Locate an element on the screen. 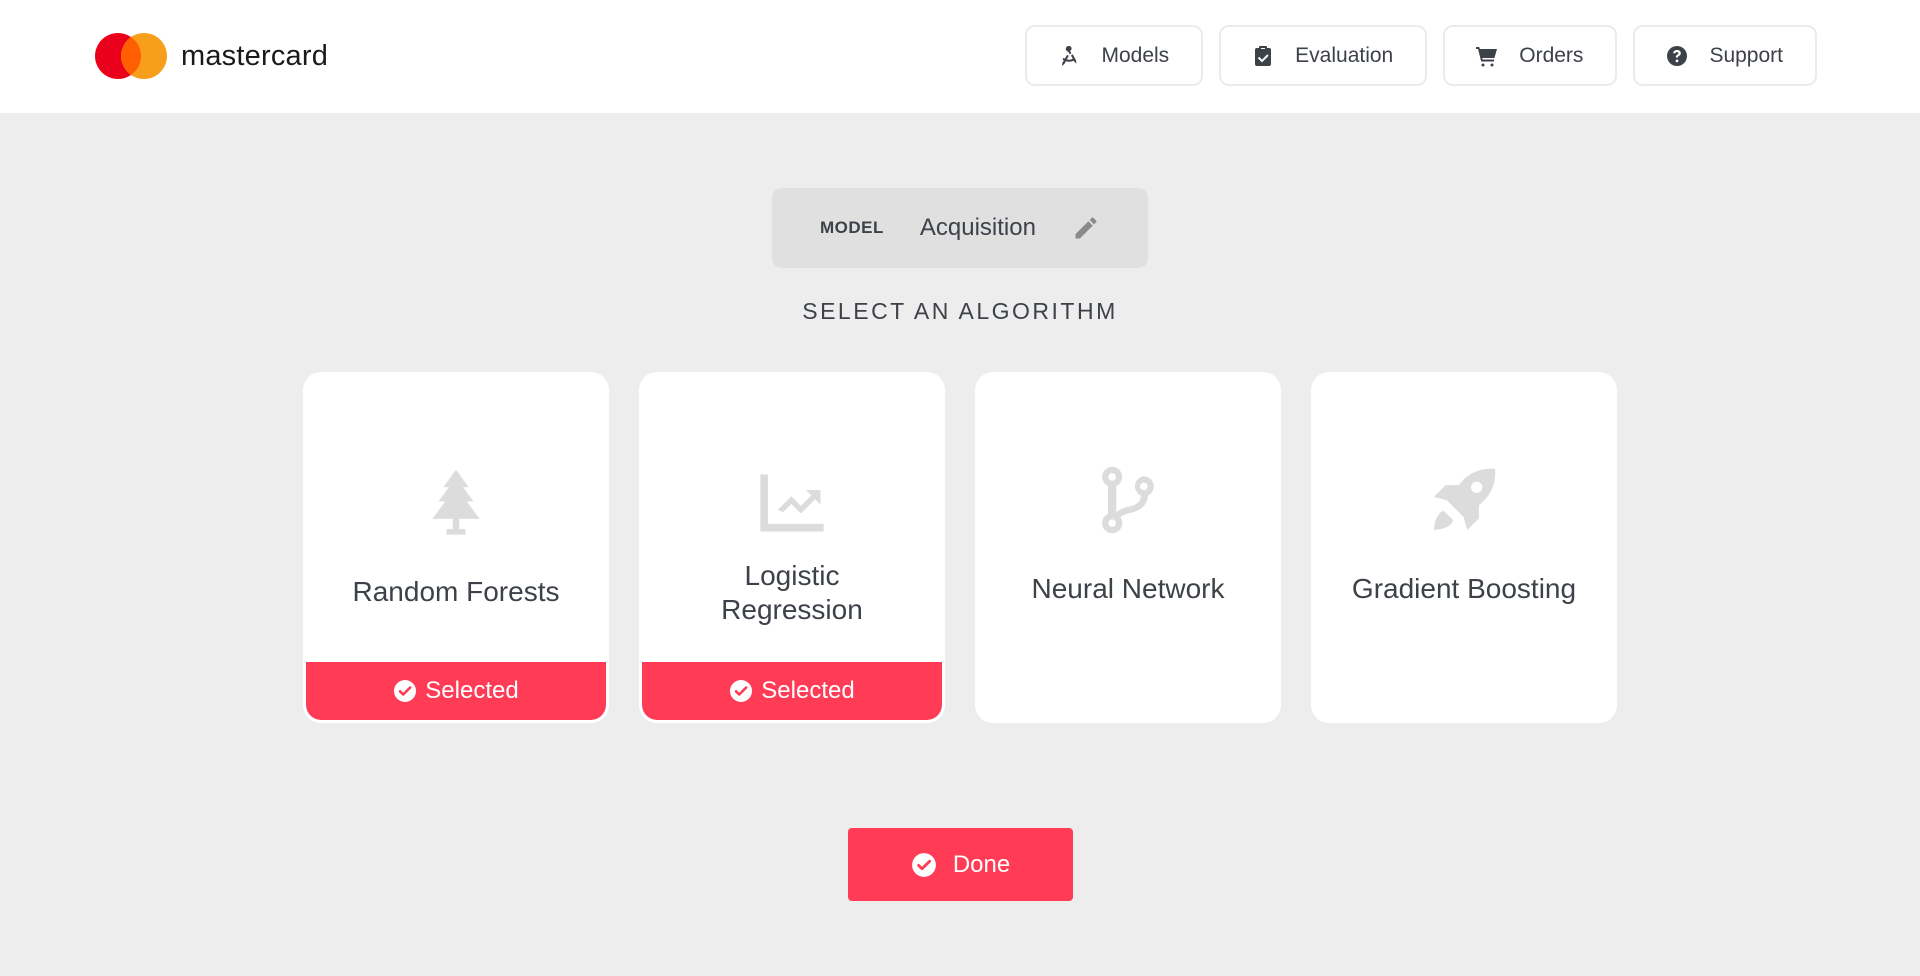  algorithm-label: Random Forests is located at coordinates (456, 591).